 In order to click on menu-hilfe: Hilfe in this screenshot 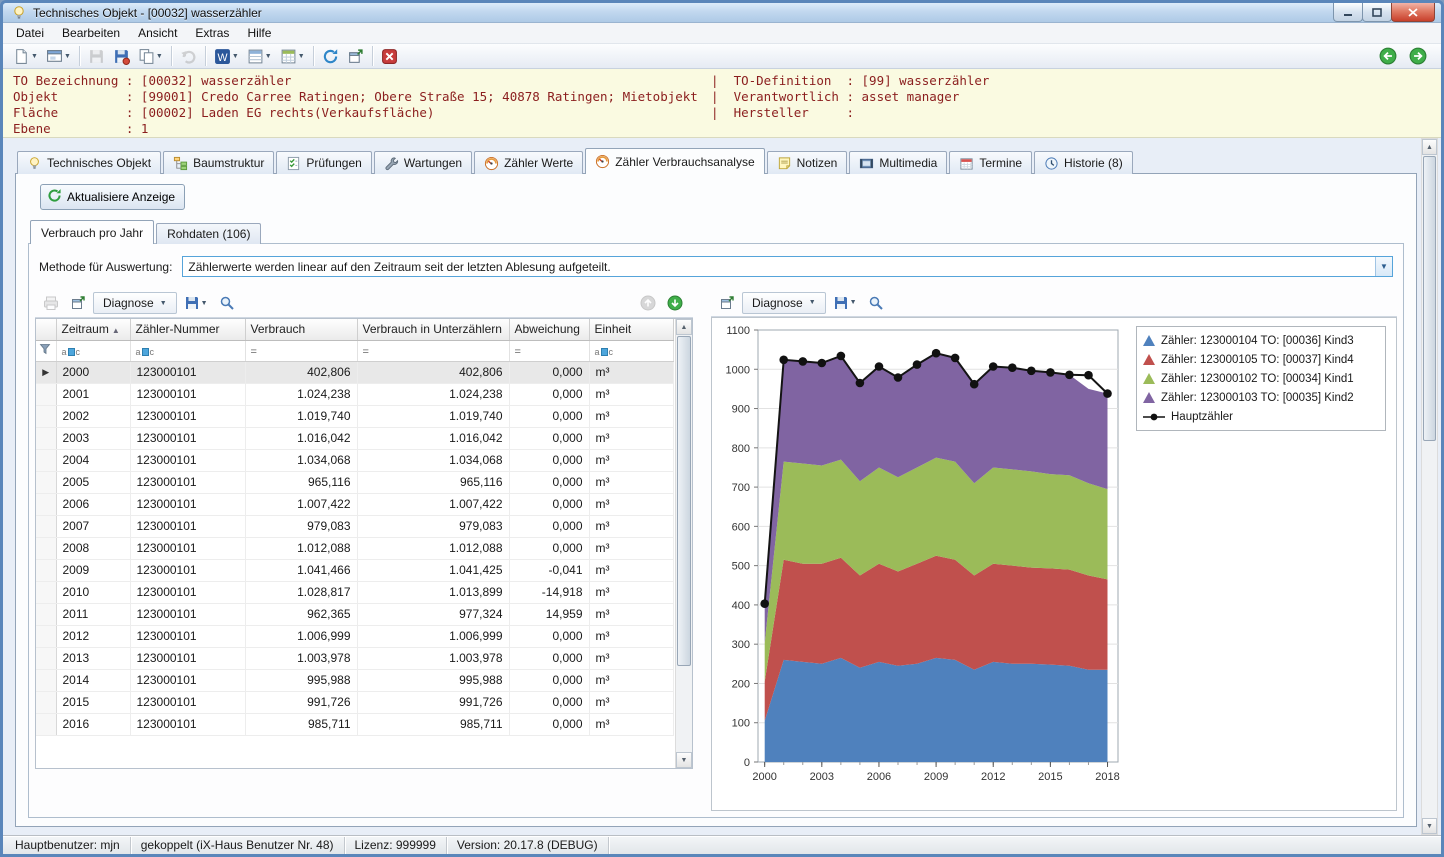, I will do `click(259, 33)`.